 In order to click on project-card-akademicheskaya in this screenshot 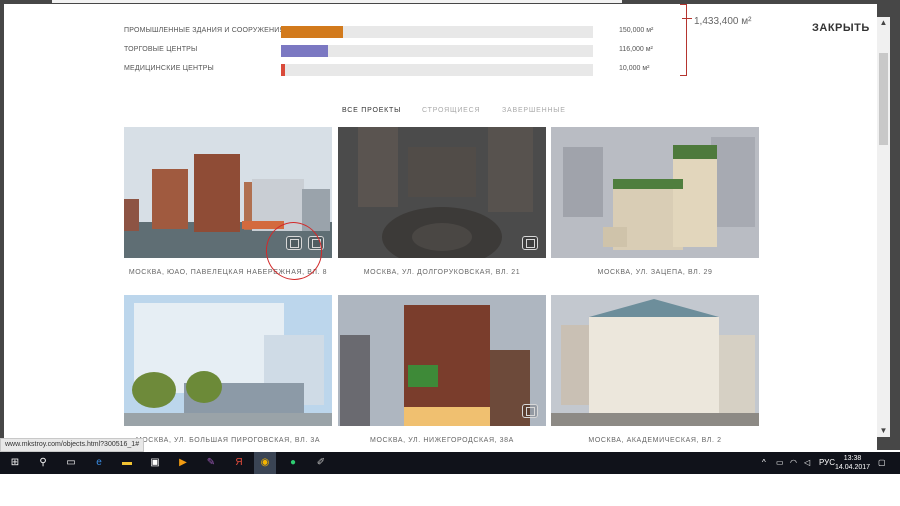, I will do `click(655, 360)`.